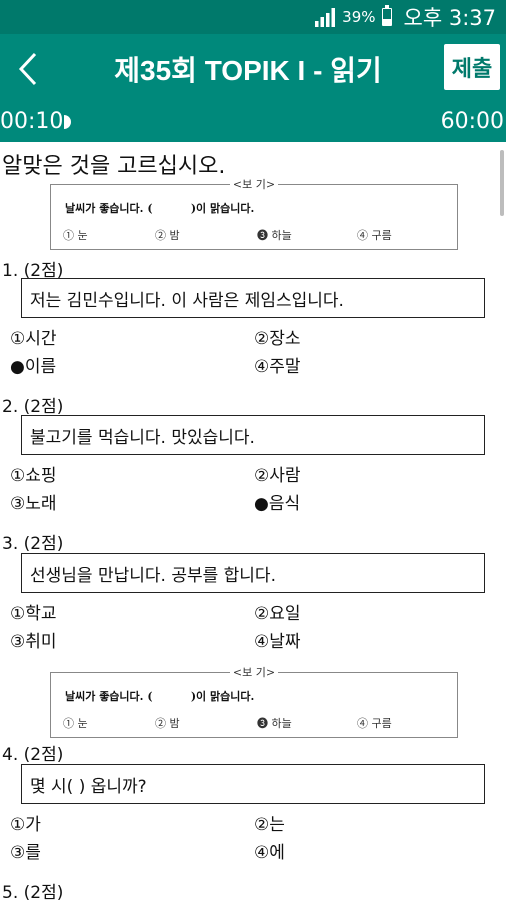 The height and width of the screenshot is (900, 506). I want to click on elapsed-time: 00:10, so click(32, 121).